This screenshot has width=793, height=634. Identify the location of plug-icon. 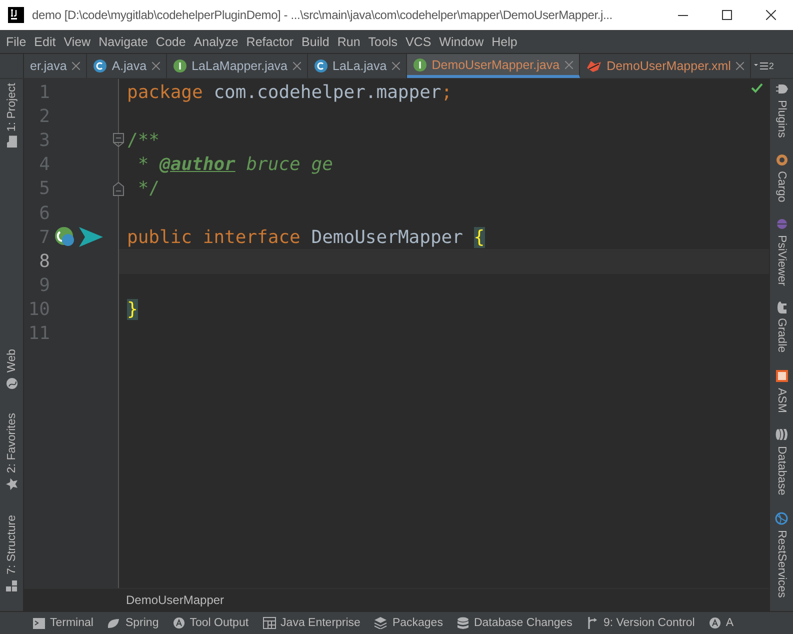
(782, 89).